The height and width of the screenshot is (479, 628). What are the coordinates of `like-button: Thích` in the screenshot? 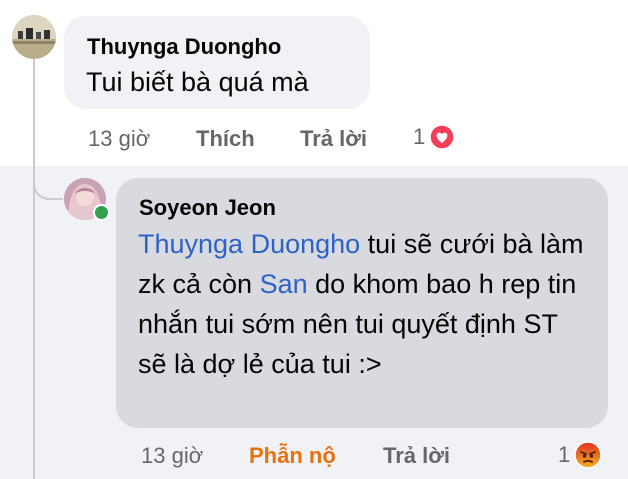 It's located at (225, 139).